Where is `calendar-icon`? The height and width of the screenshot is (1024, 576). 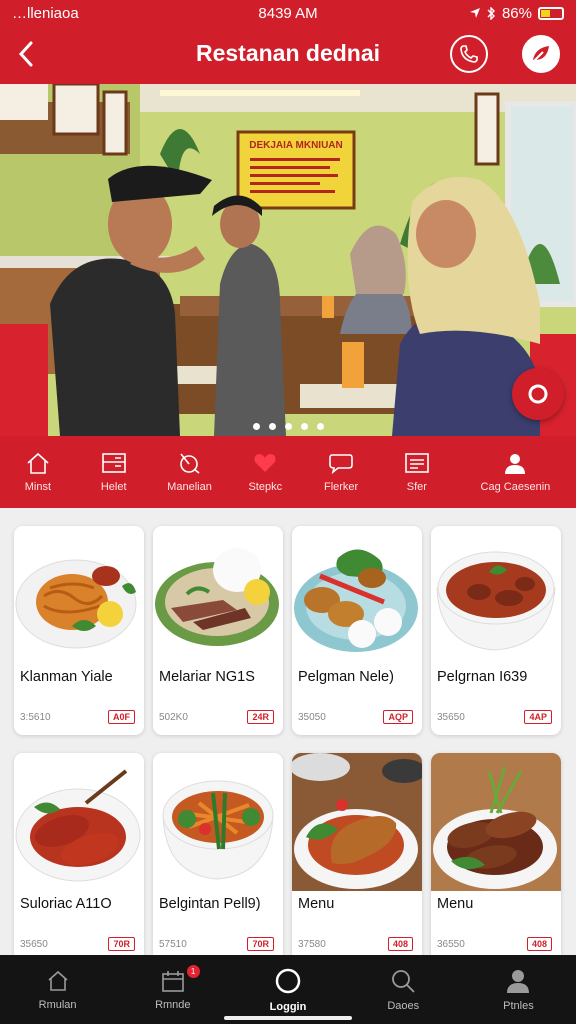 calendar-icon is located at coordinates (172, 981).